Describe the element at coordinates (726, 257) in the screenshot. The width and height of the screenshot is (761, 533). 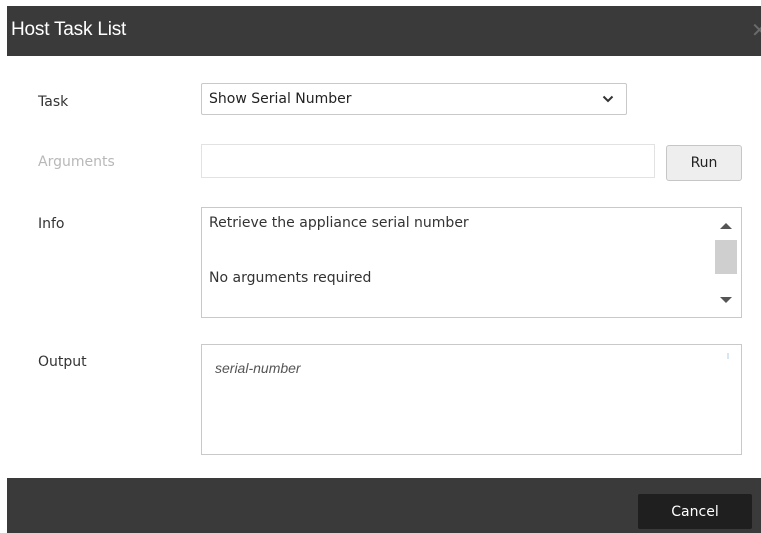
I see `scrollbar-thumb` at that location.